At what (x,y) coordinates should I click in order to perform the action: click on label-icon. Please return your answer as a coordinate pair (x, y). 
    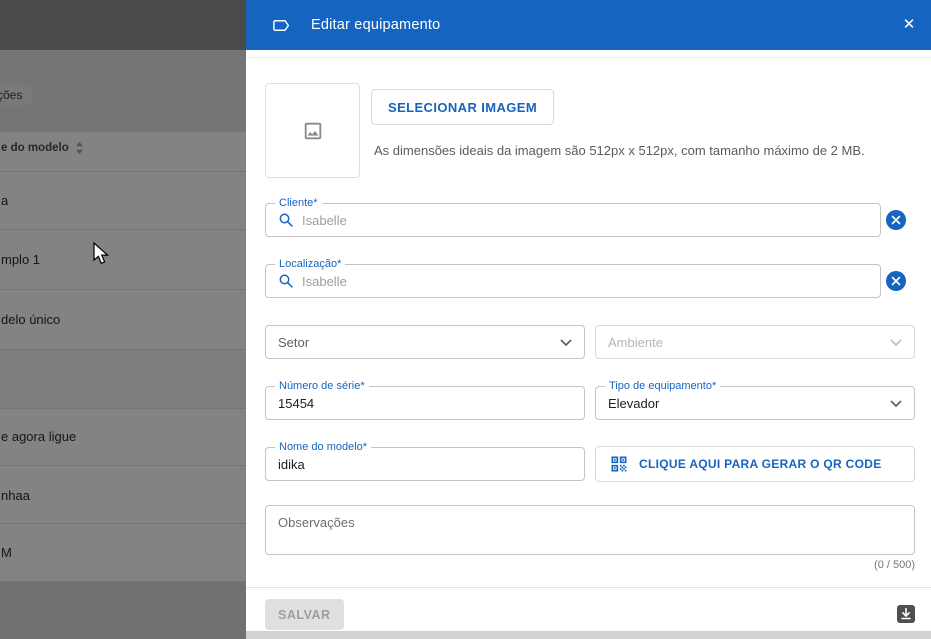
    Looking at the image, I should click on (281, 25).